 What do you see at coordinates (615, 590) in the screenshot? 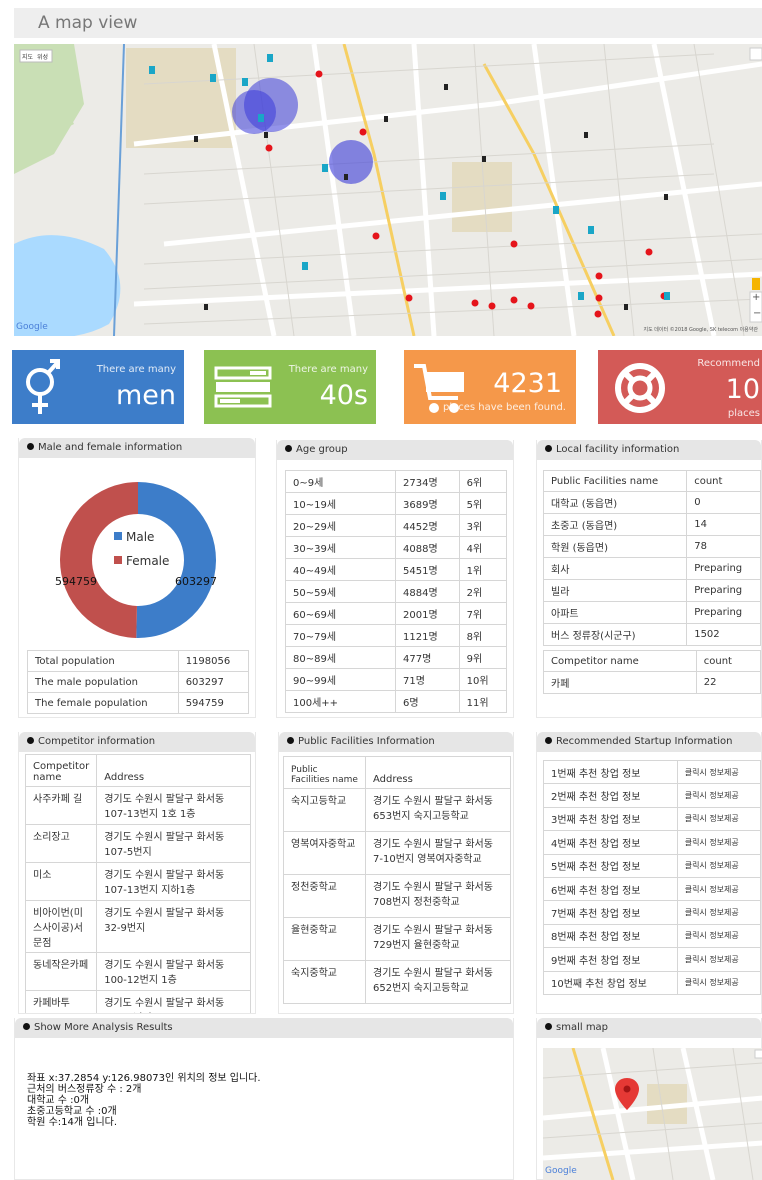
I see `facility-name: 빌라` at bounding box center [615, 590].